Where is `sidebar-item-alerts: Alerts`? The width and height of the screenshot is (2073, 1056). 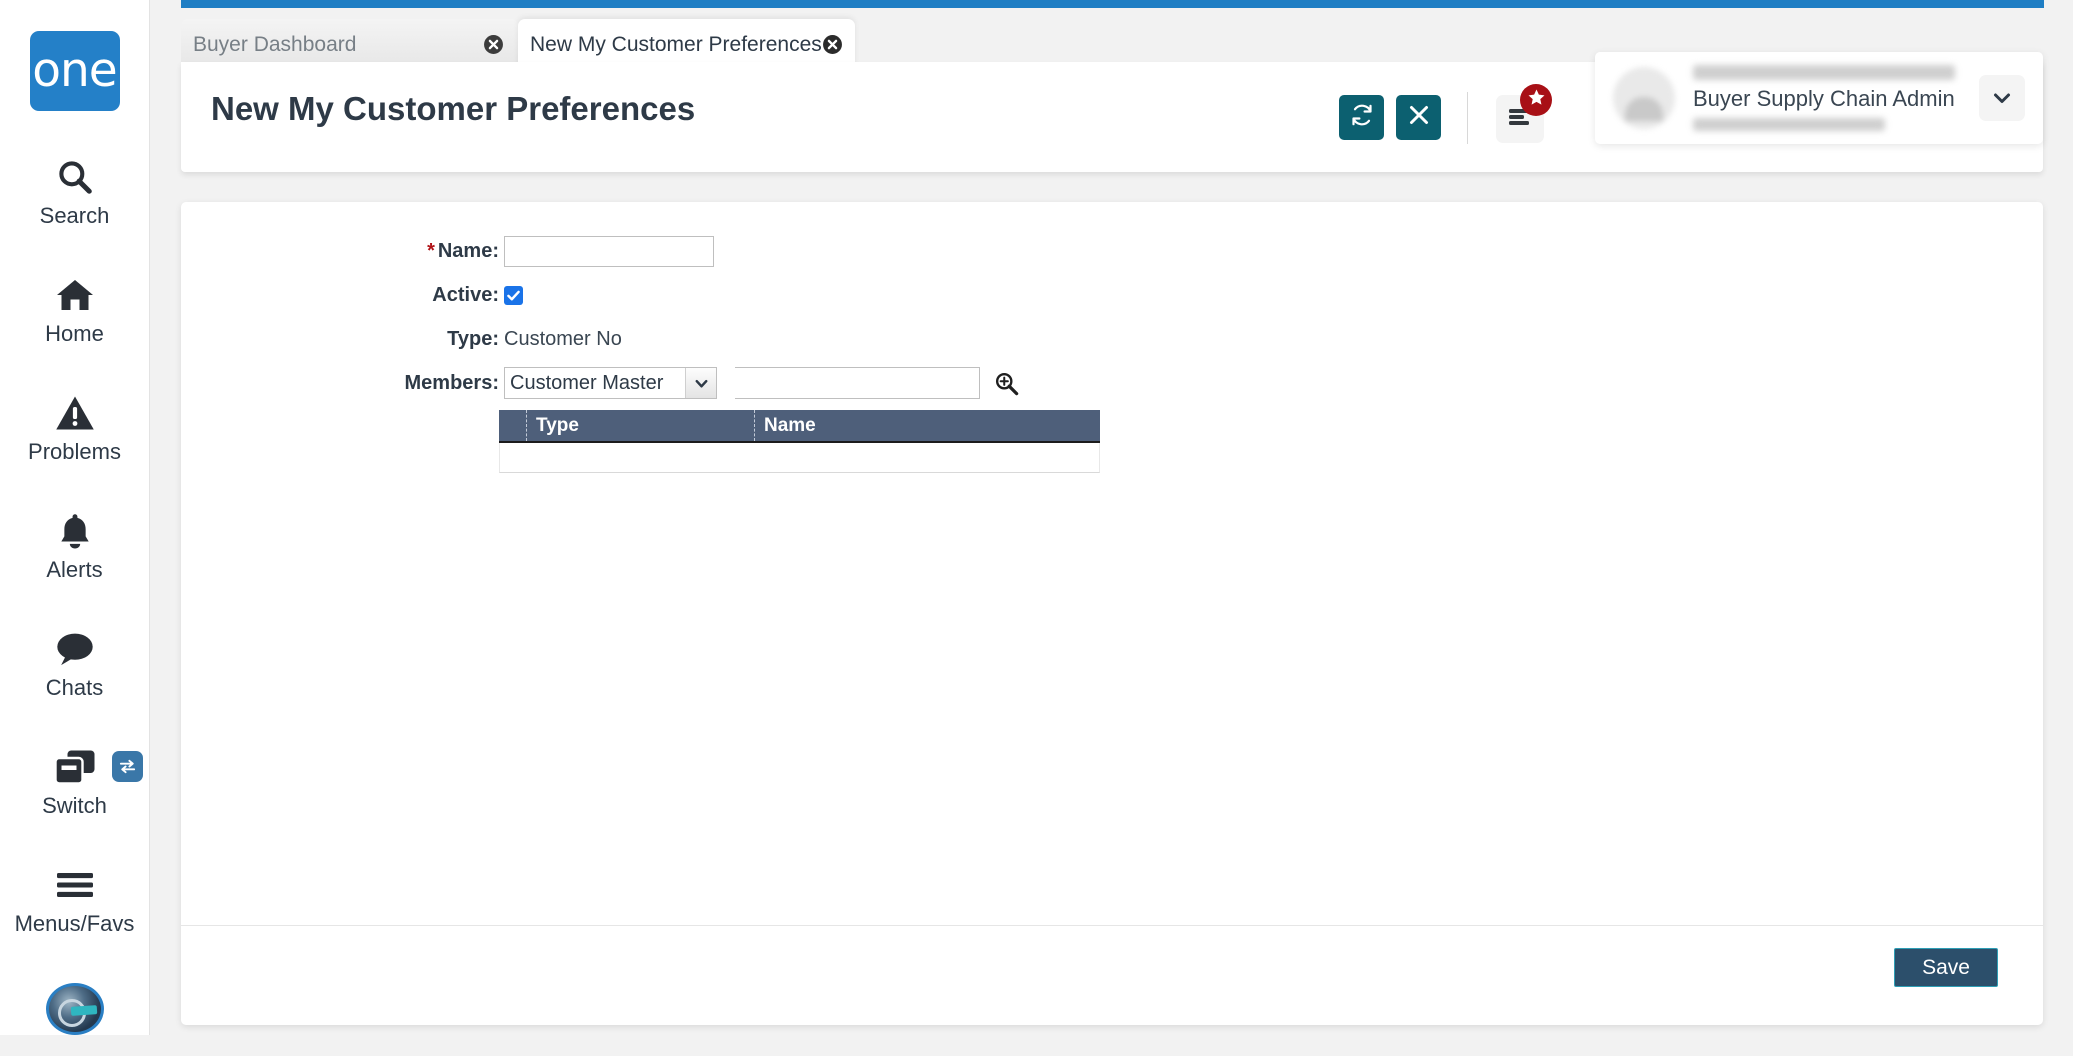
sidebar-item-alerts: Alerts is located at coordinates (75, 546).